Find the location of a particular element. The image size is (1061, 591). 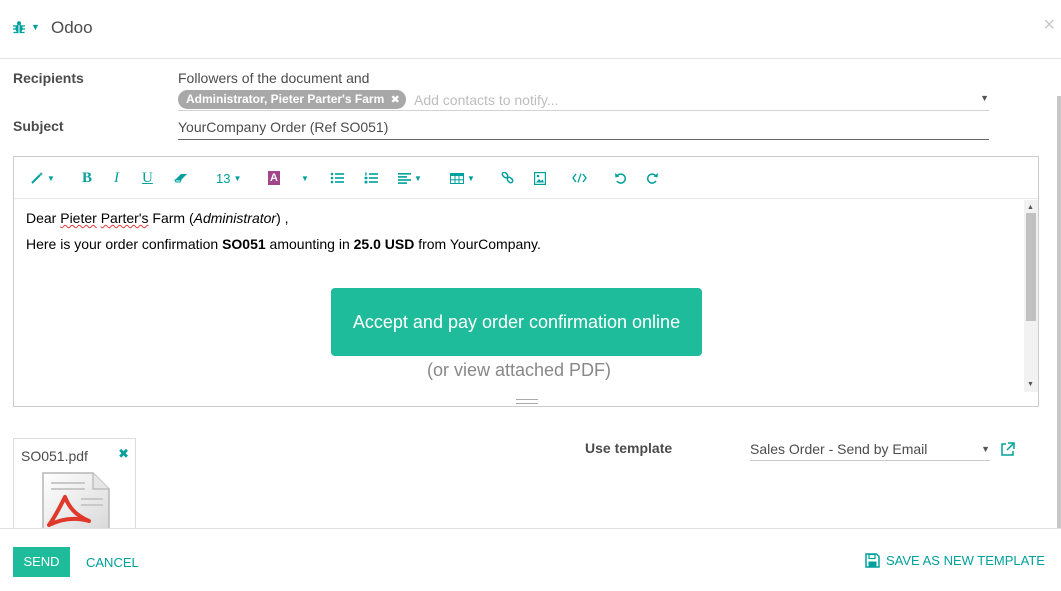

numbered-list-icon is located at coordinates (371, 178).